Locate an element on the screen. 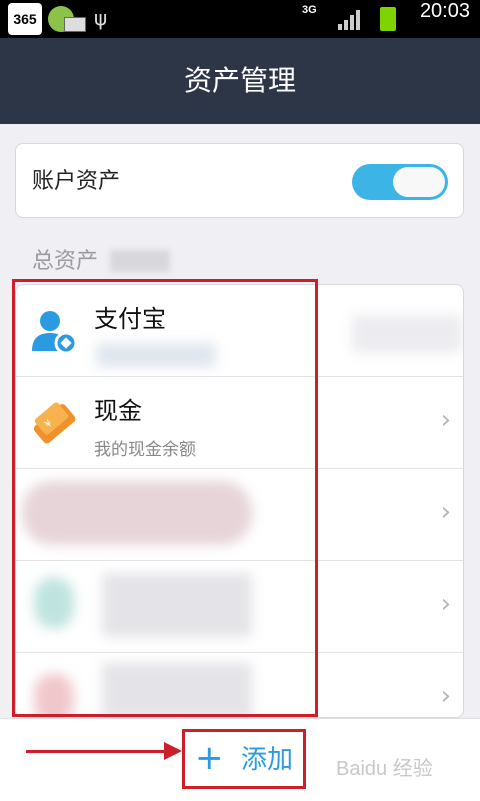 This screenshot has width=480, height=801. alipay-user-icon is located at coordinates (55, 333).